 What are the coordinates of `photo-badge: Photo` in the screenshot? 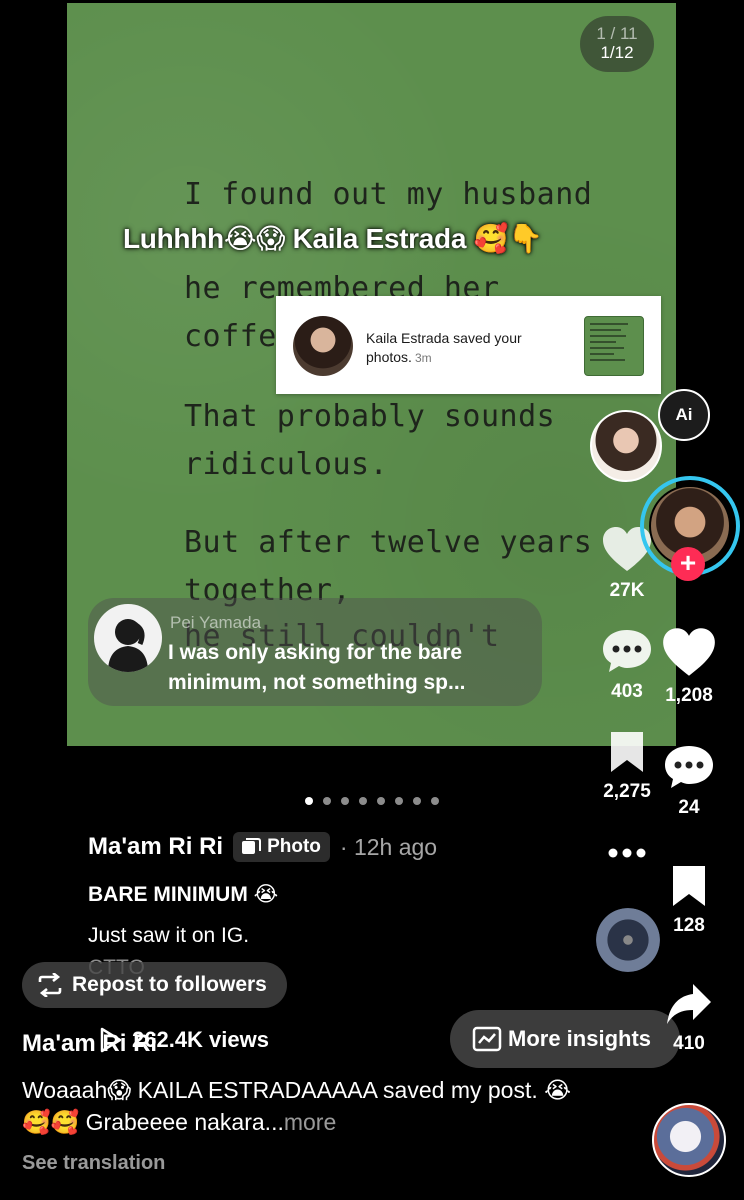 It's located at (281, 847).